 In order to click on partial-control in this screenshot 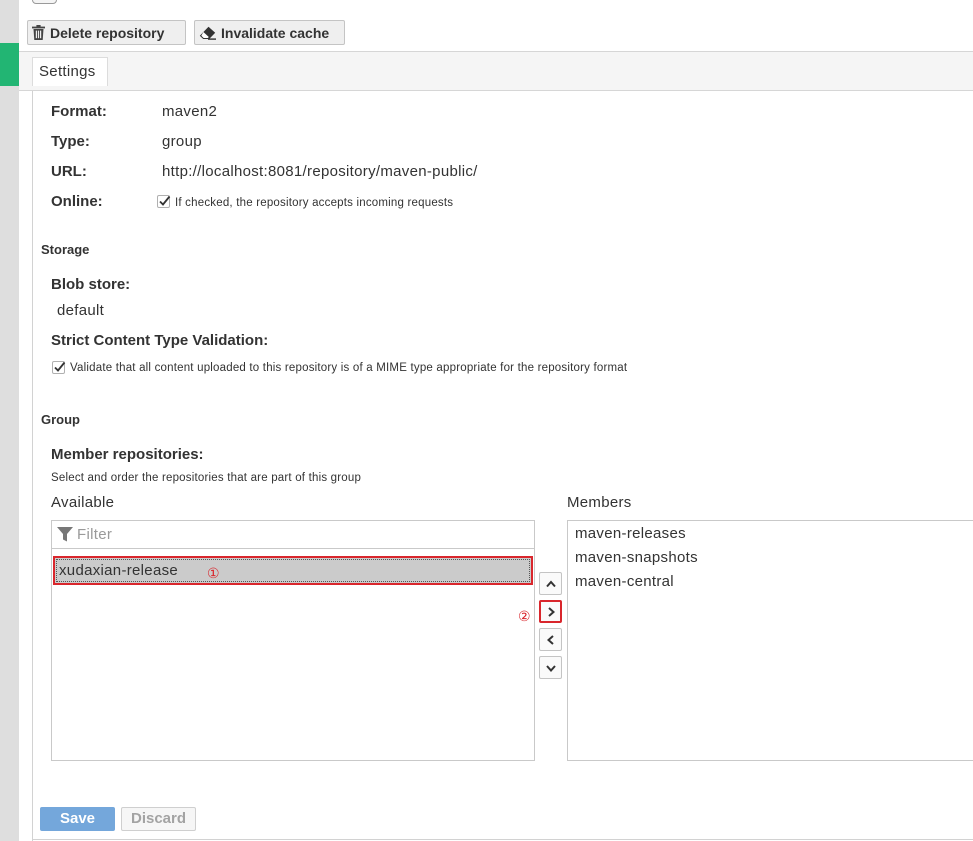, I will do `click(44, 2)`.